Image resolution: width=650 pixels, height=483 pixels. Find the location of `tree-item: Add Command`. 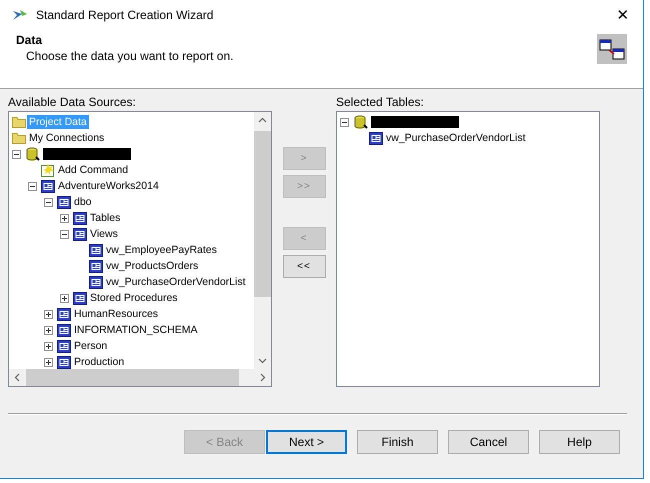

tree-item: Add Command is located at coordinates (93, 170).